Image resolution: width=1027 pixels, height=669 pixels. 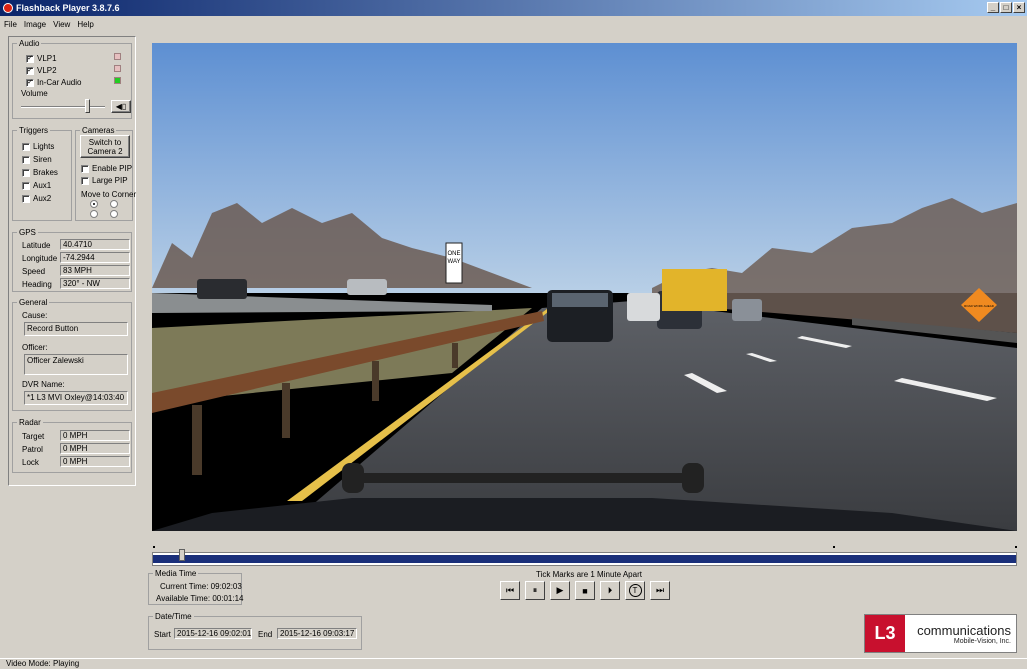 I want to click on cause-label: Cause:, so click(x=35, y=315).